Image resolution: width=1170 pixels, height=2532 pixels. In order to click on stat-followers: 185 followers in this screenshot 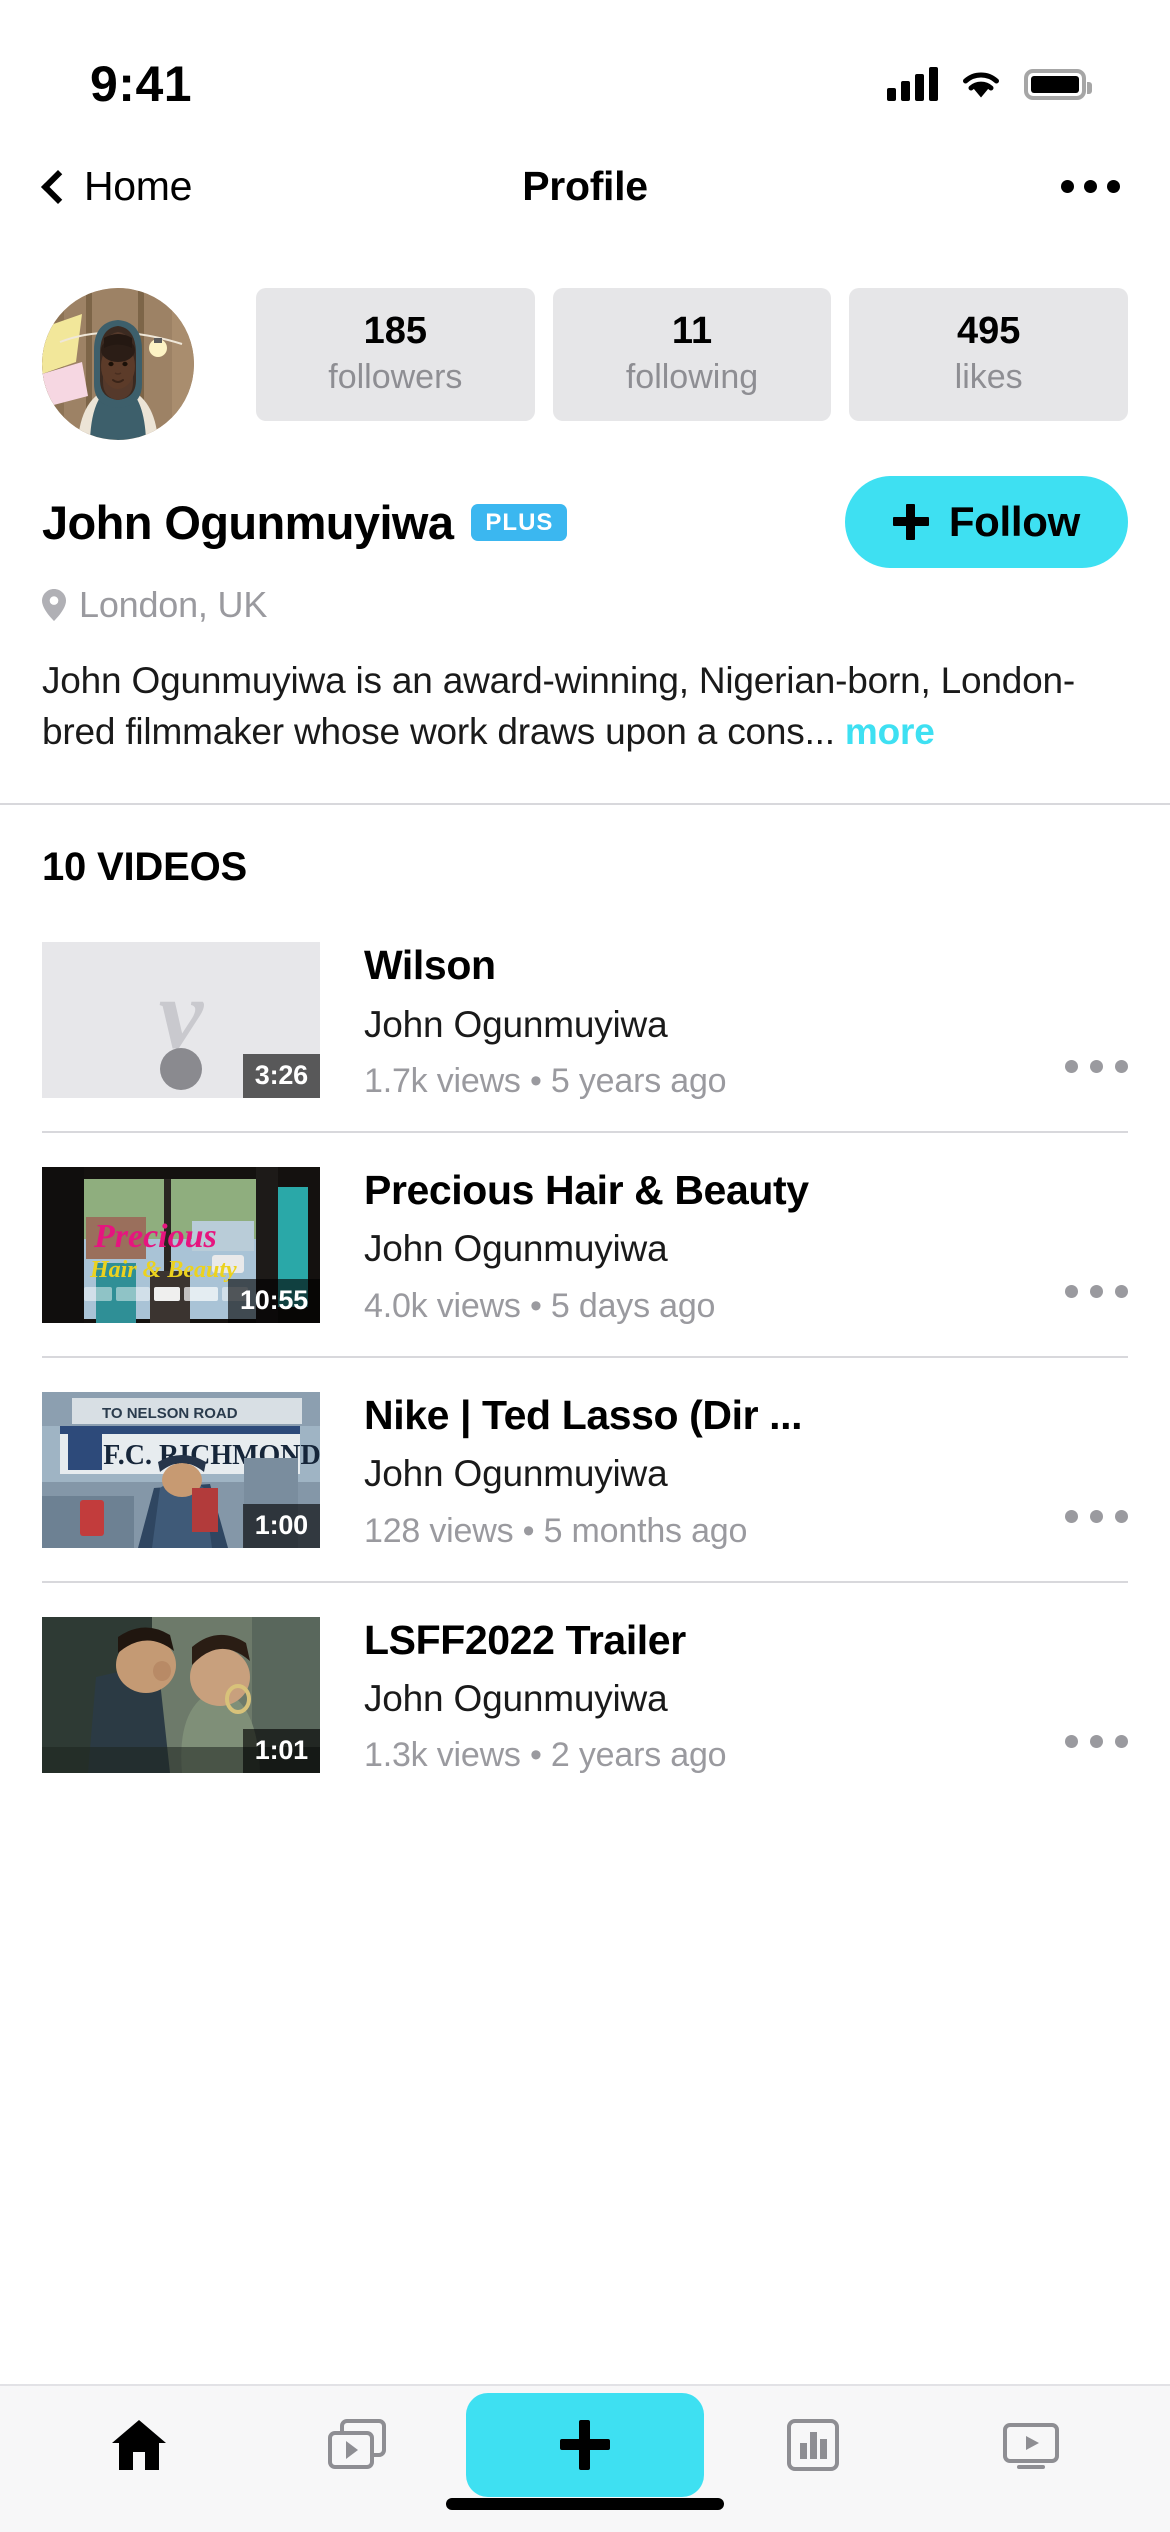, I will do `click(395, 355)`.